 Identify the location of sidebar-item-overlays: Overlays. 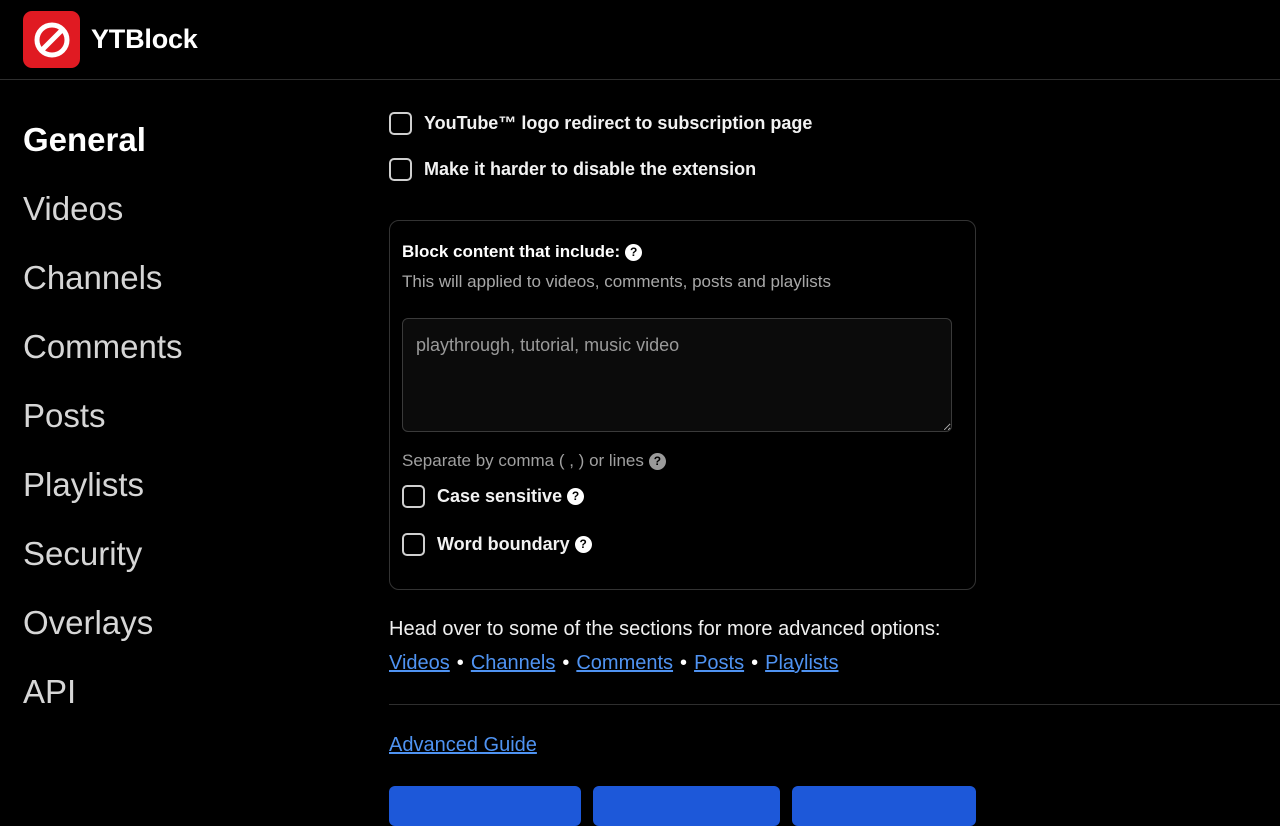
(173, 622).